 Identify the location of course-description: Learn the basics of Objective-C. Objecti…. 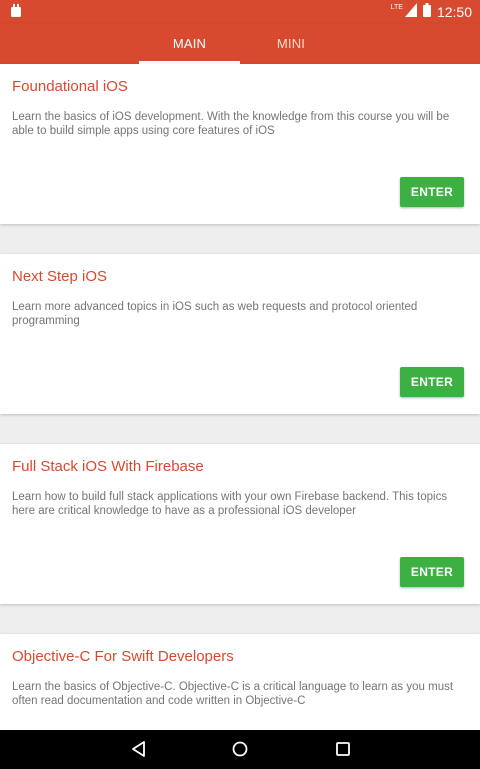
(233, 694).